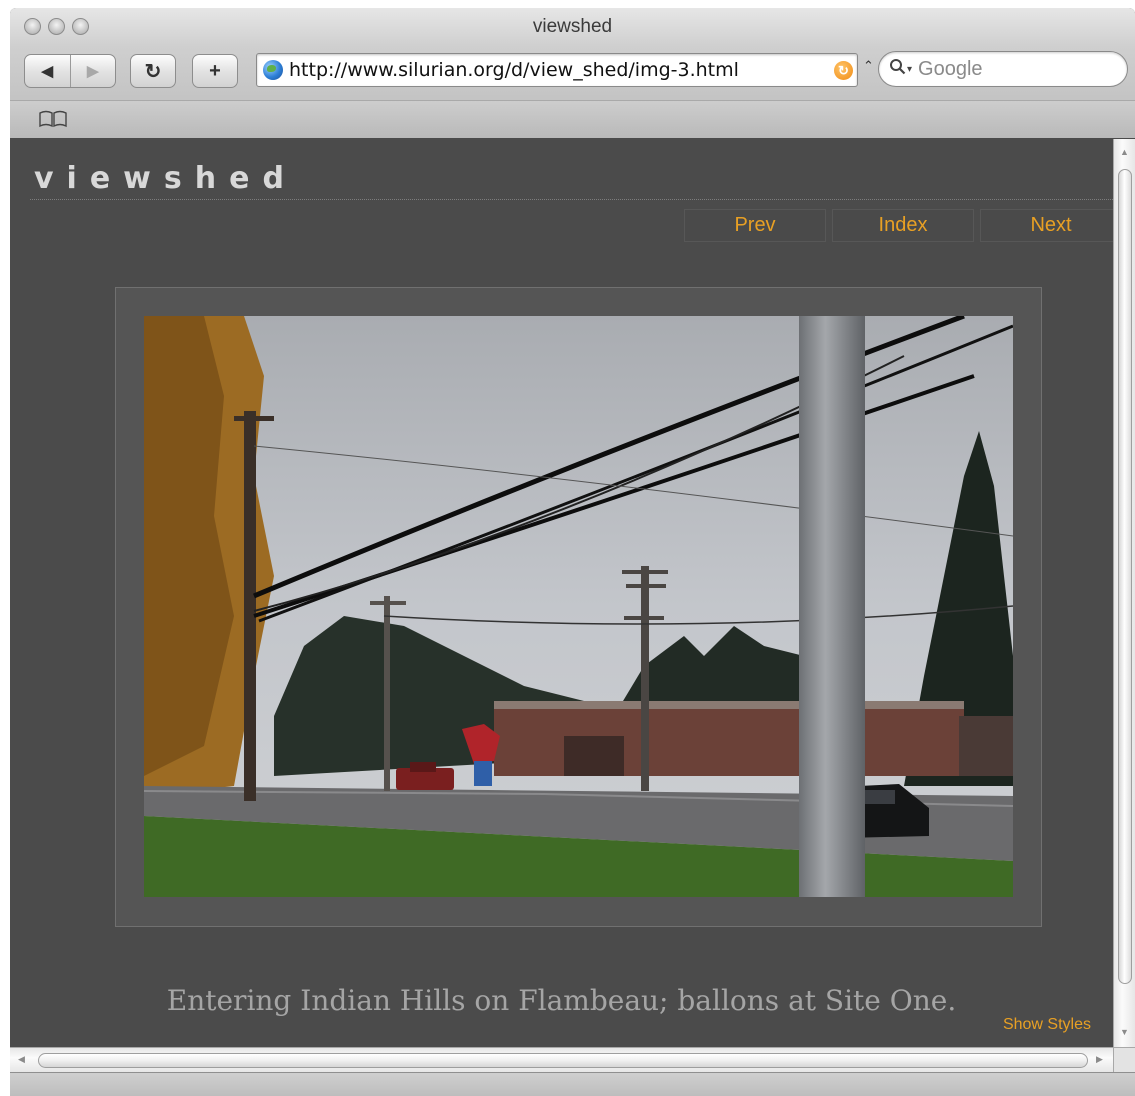 This screenshot has width=1135, height=1096. What do you see at coordinates (572, 119) in the screenshot?
I see `bookmarks-bar` at bounding box center [572, 119].